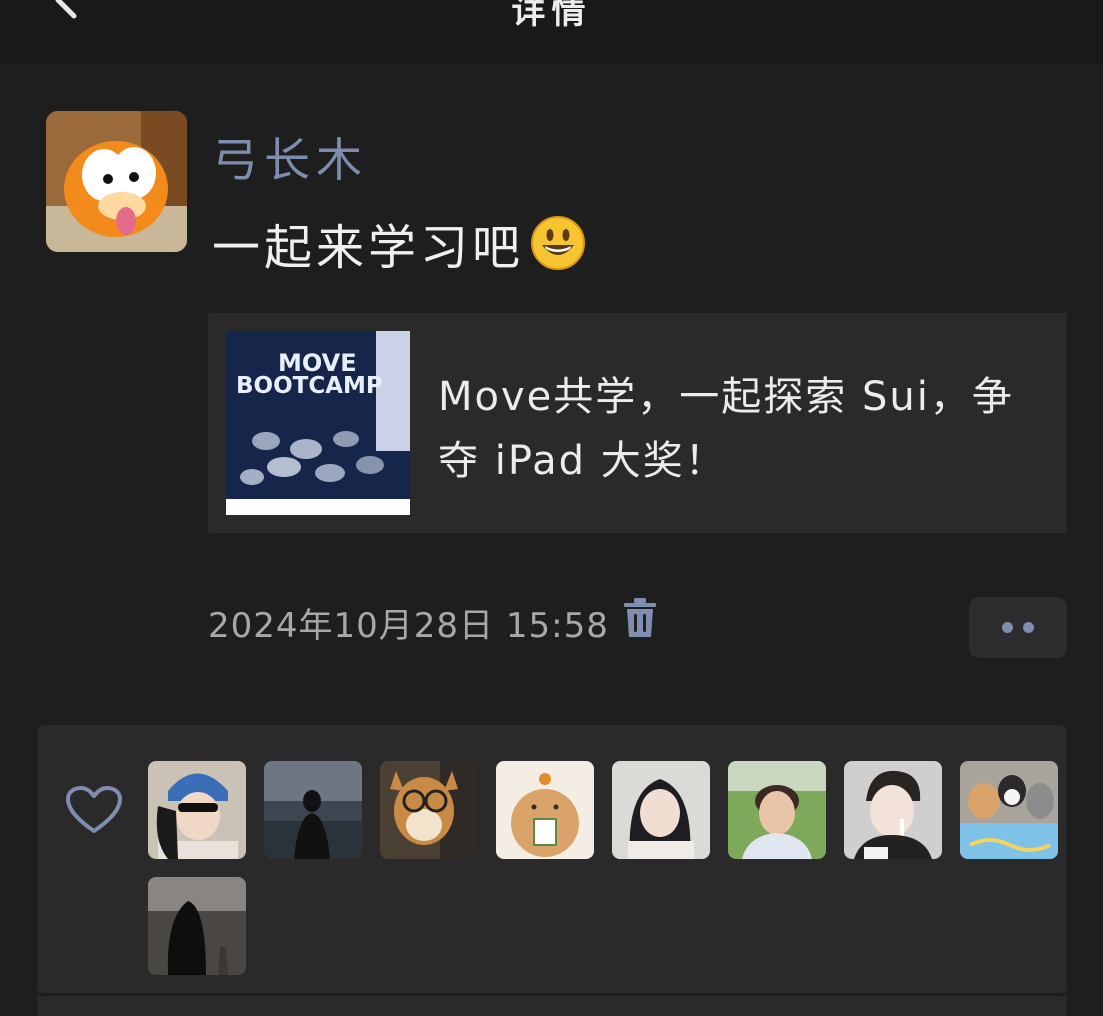 The width and height of the screenshot is (1103, 1016). Describe the element at coordinates (1018, 627) in the screenshot. I see `more-actions-button` at that location.